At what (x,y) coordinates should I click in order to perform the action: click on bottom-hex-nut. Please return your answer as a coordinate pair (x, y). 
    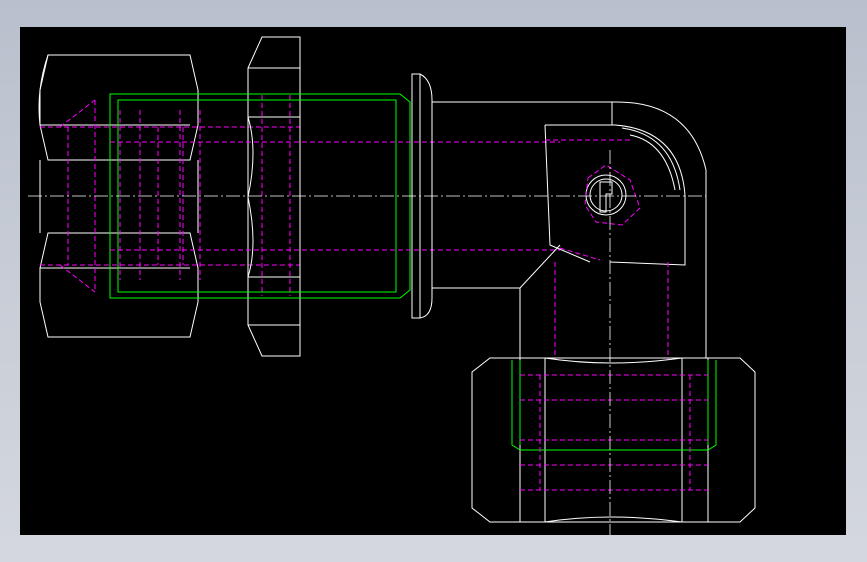
    Looking at the image, I should click on (613, 440).